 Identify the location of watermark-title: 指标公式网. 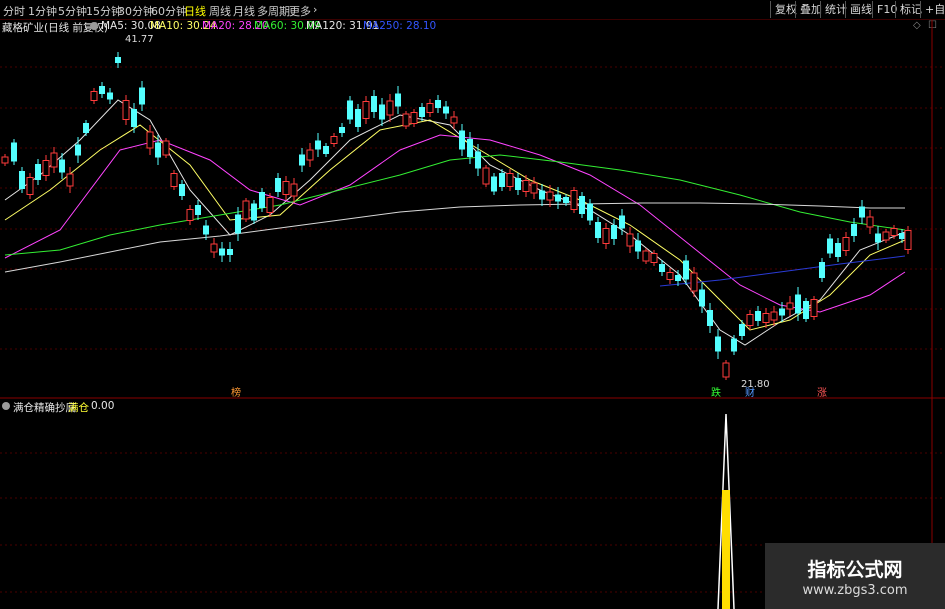
(855, 570).